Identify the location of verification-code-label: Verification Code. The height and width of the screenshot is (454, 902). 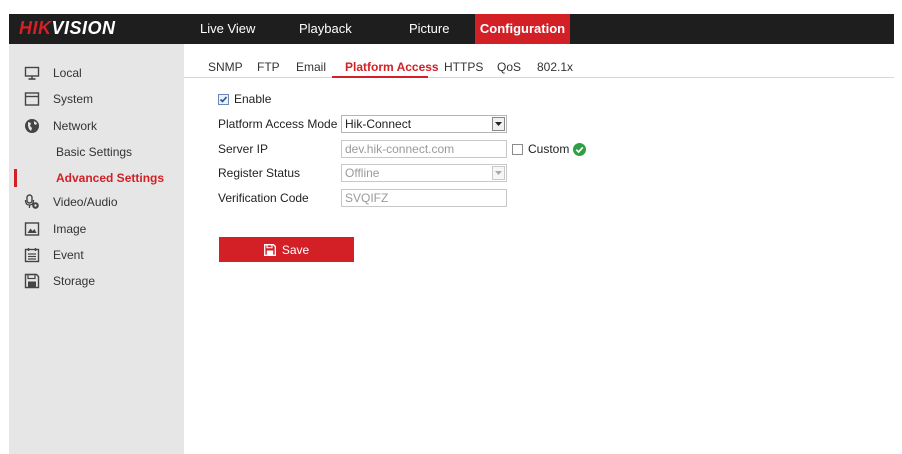
(263, 198).